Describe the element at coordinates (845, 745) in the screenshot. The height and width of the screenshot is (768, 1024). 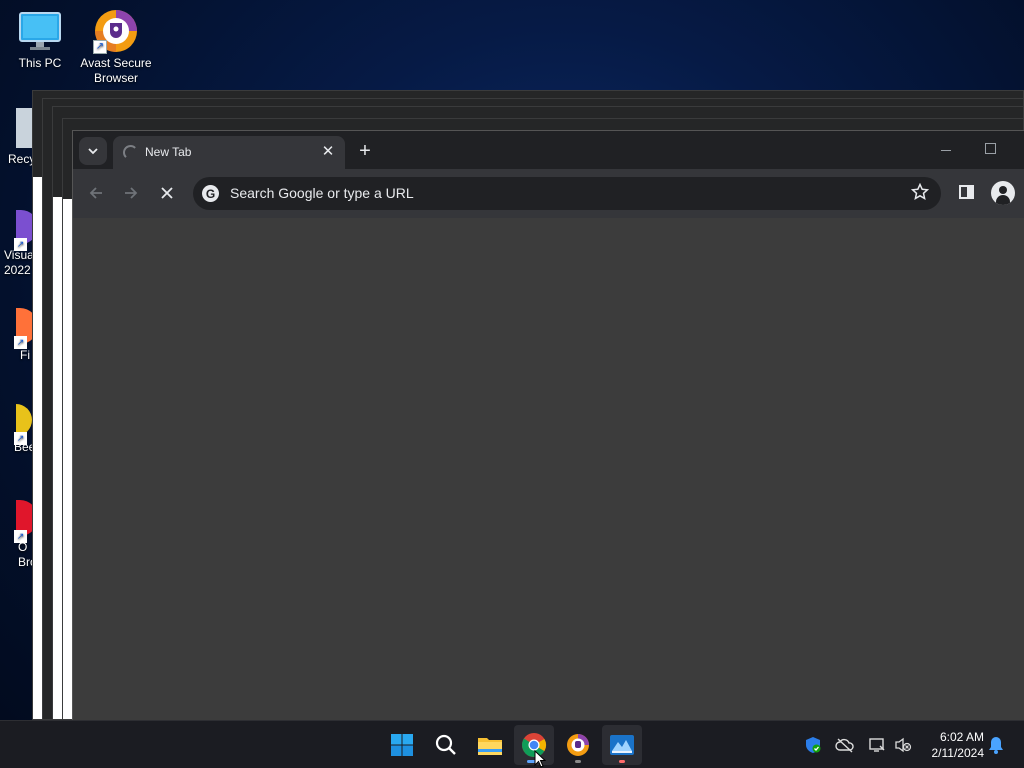
I see `onedrive-offline-icon` at that location.